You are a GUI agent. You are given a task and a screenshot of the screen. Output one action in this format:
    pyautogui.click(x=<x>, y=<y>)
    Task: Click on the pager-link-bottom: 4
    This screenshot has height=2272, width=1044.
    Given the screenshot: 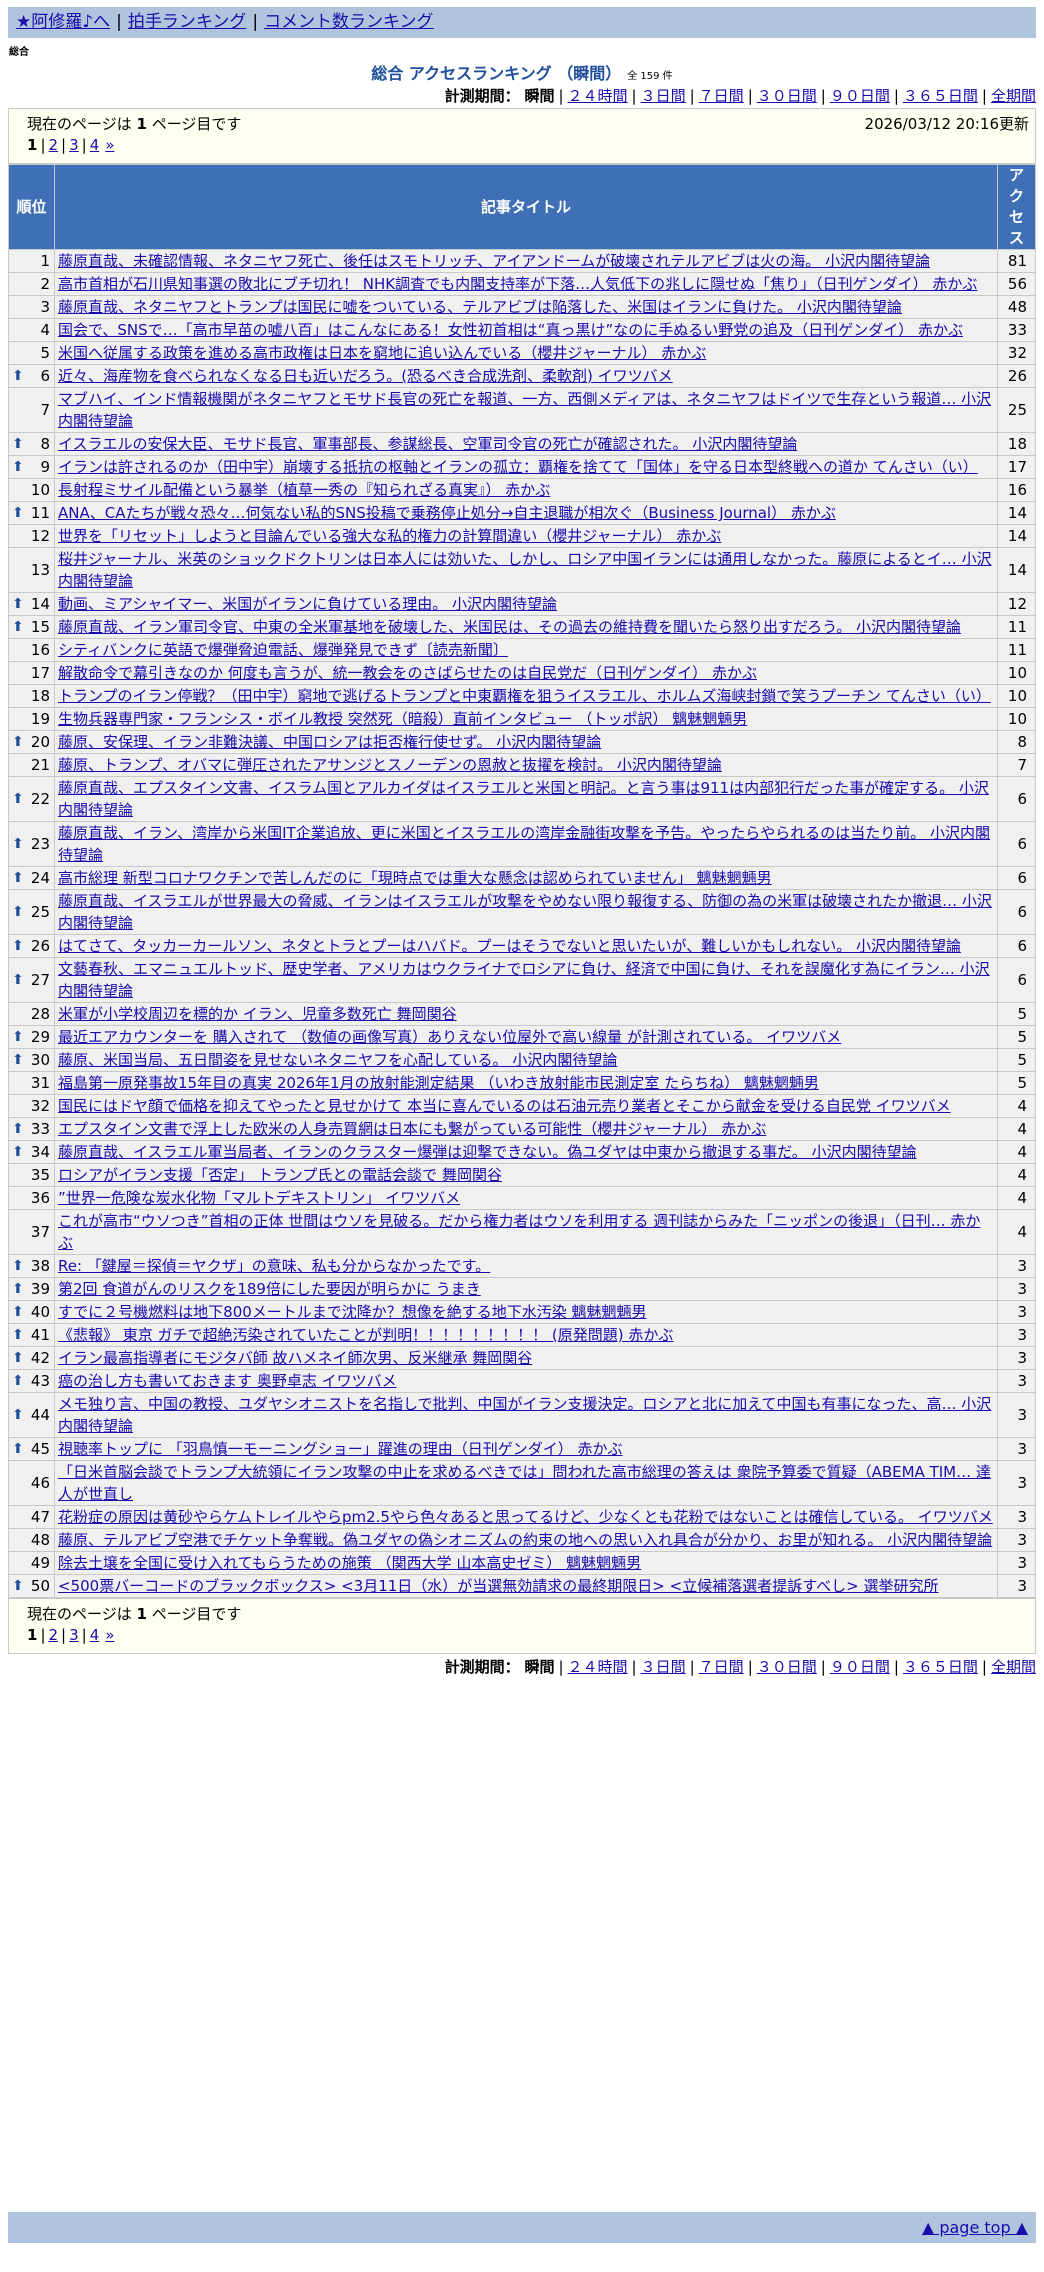 What is the action you would take?
    pyautogui.click(x=95, y=1635)
    